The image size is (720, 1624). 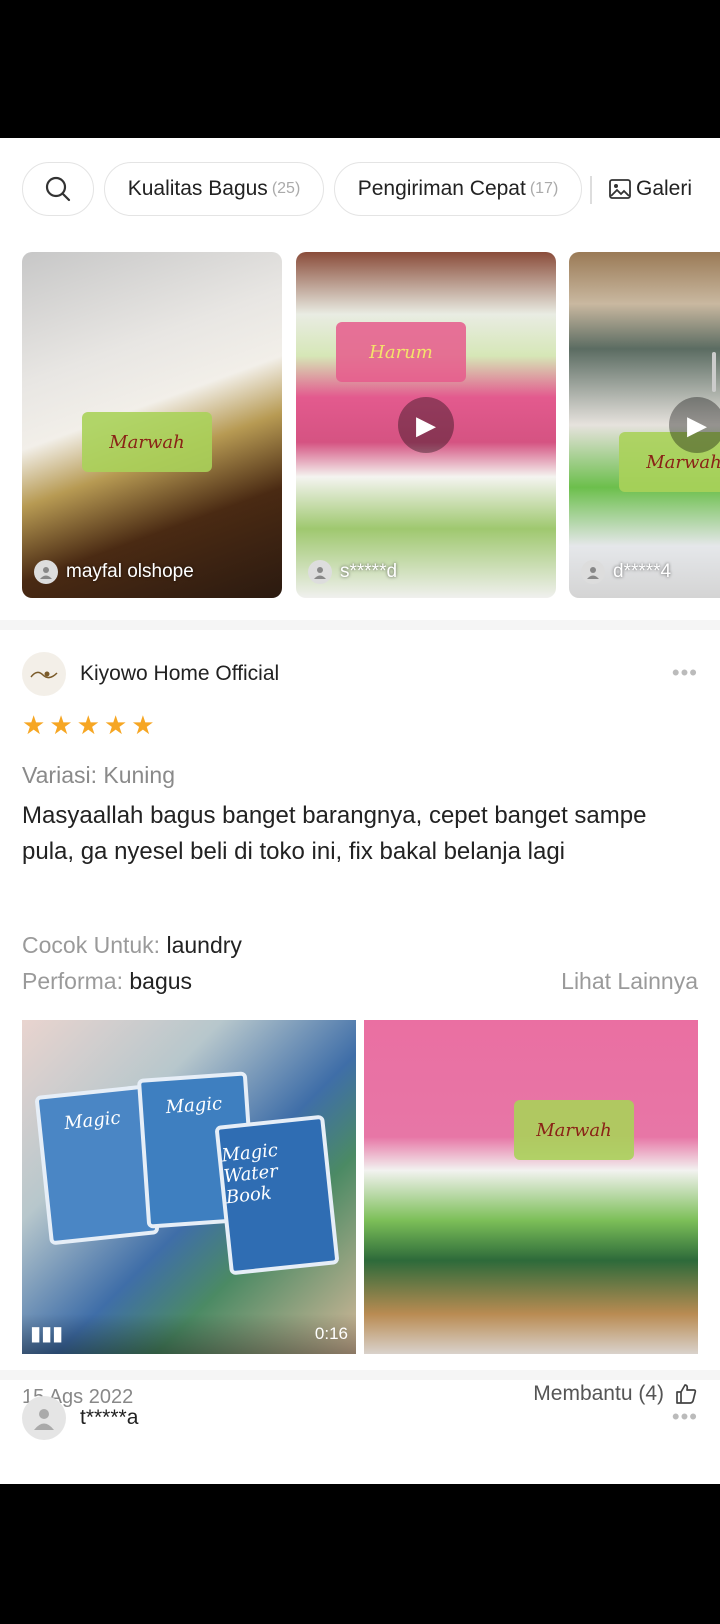 What do you see at coordinates (620, 189) in the screenshot?
I see `image-icon` at bounding box center [620, 189].